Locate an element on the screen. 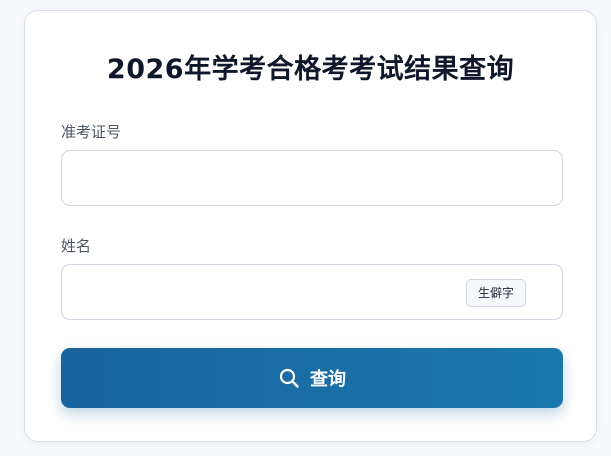 Image resolution: width=611 pixels, height=456 pixels. exam-id-input is located at coordinates (312, 178).